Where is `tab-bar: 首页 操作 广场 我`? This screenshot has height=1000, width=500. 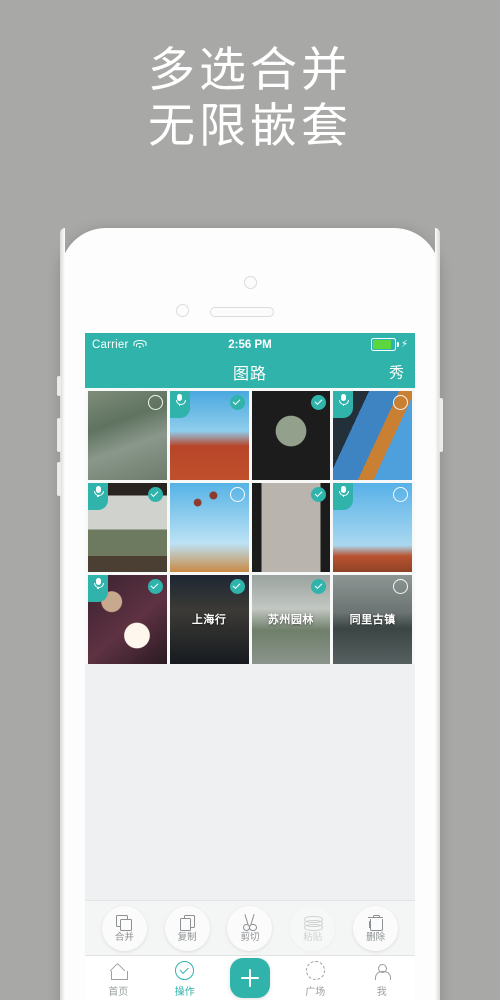 tab-bar: 首页 操作 广场 我 is located at coordinates (250, 977).